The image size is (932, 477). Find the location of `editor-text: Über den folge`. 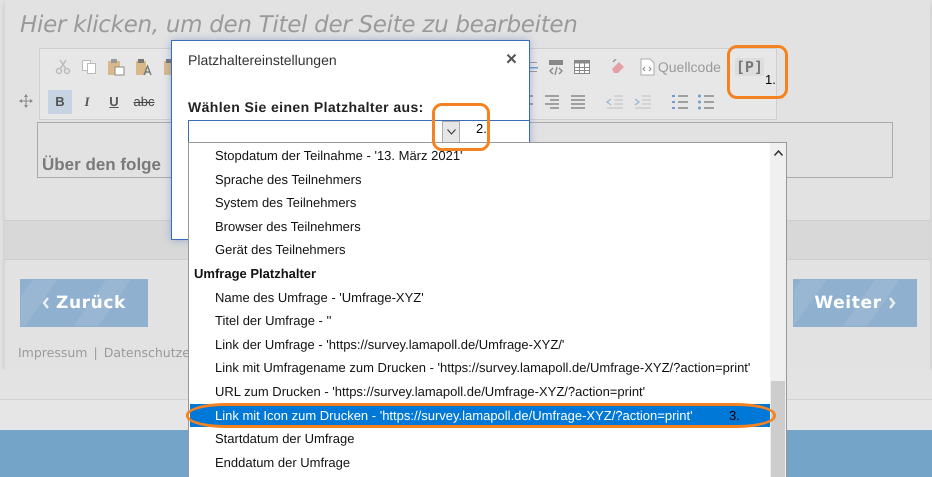

editor-text: Über den folge is located at coordinates (102, 165).